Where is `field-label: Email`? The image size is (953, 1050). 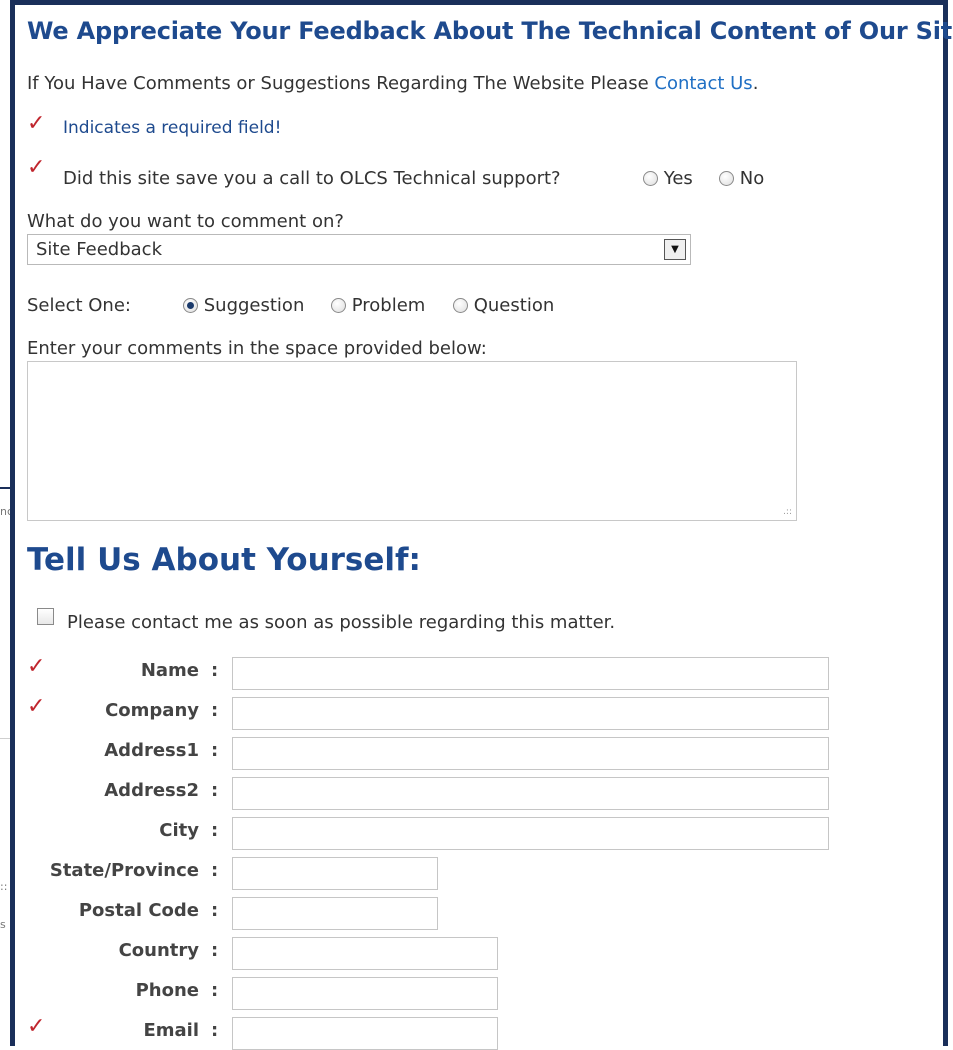 field-label: Email is located at coordinates (171, 1030).